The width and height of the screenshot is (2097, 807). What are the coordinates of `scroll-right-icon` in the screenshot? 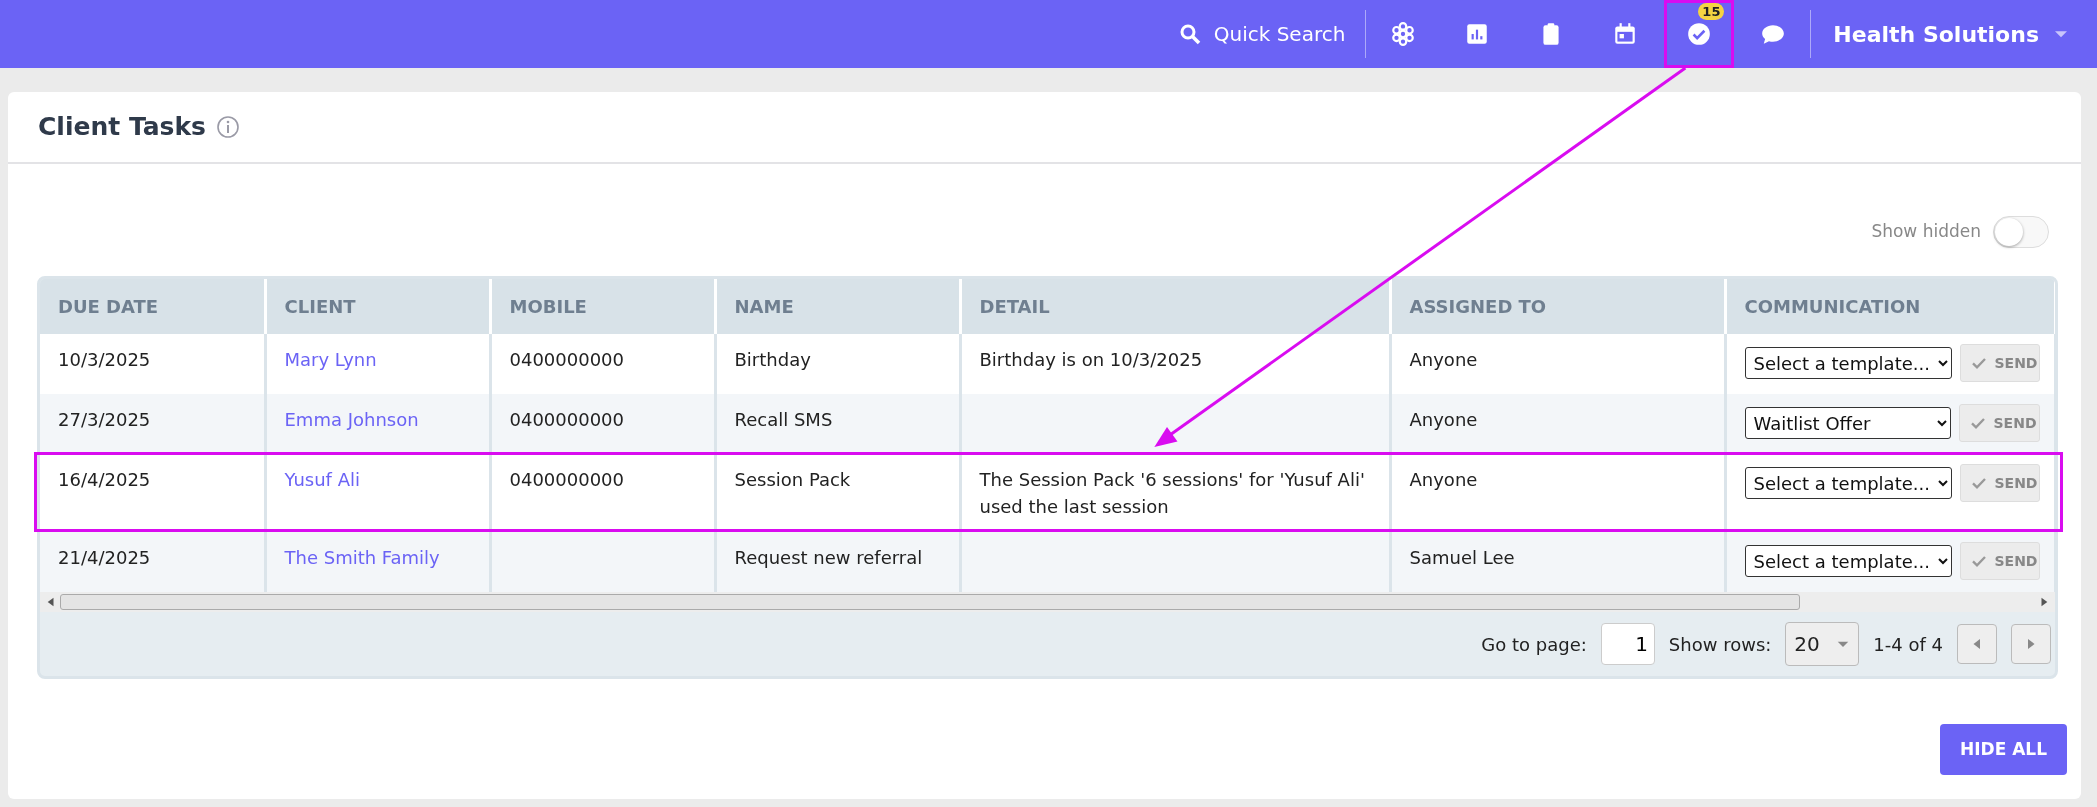 It's located at (2044, 602).